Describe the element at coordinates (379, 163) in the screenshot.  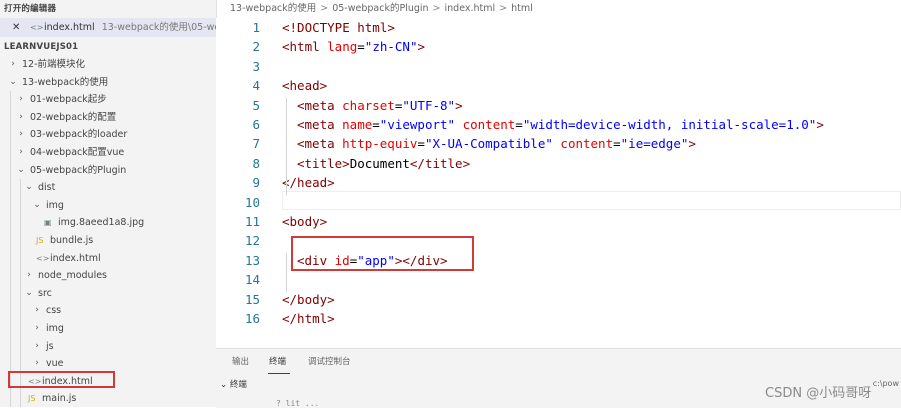
I see `code-token: Document` at that location.